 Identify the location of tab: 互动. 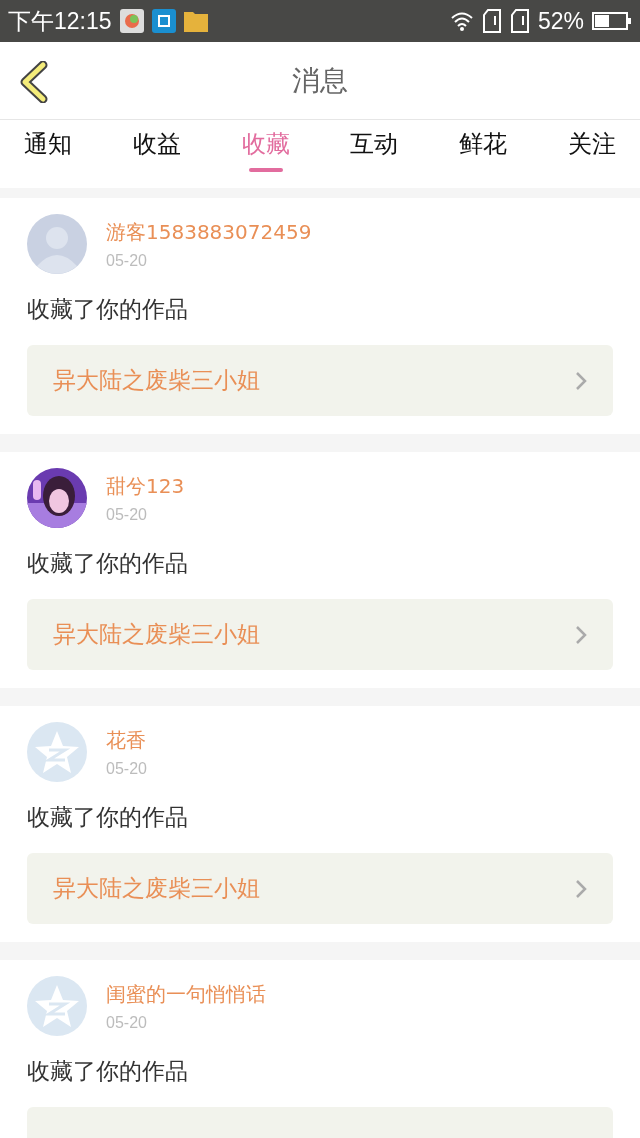
(374, 154).